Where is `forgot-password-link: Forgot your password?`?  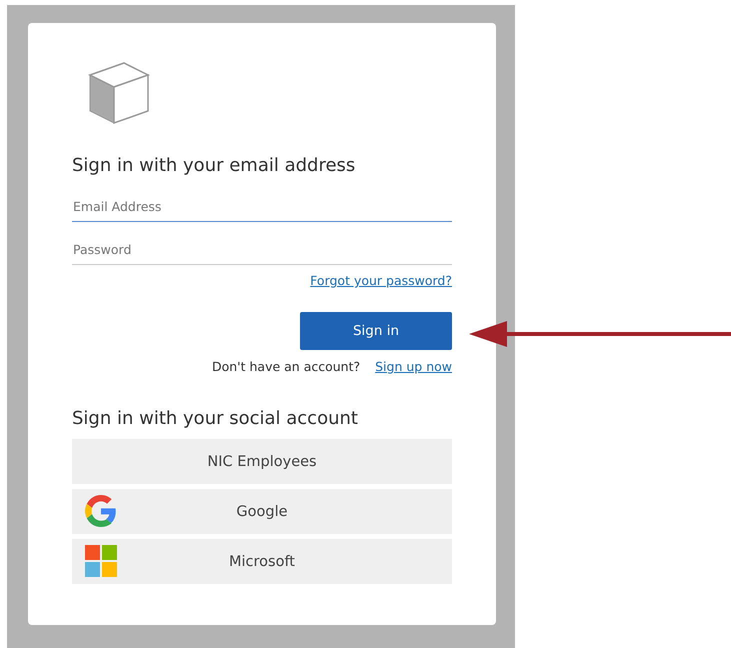
forgot-password-link: Forgot your password? is located at coordinates (381, 280).